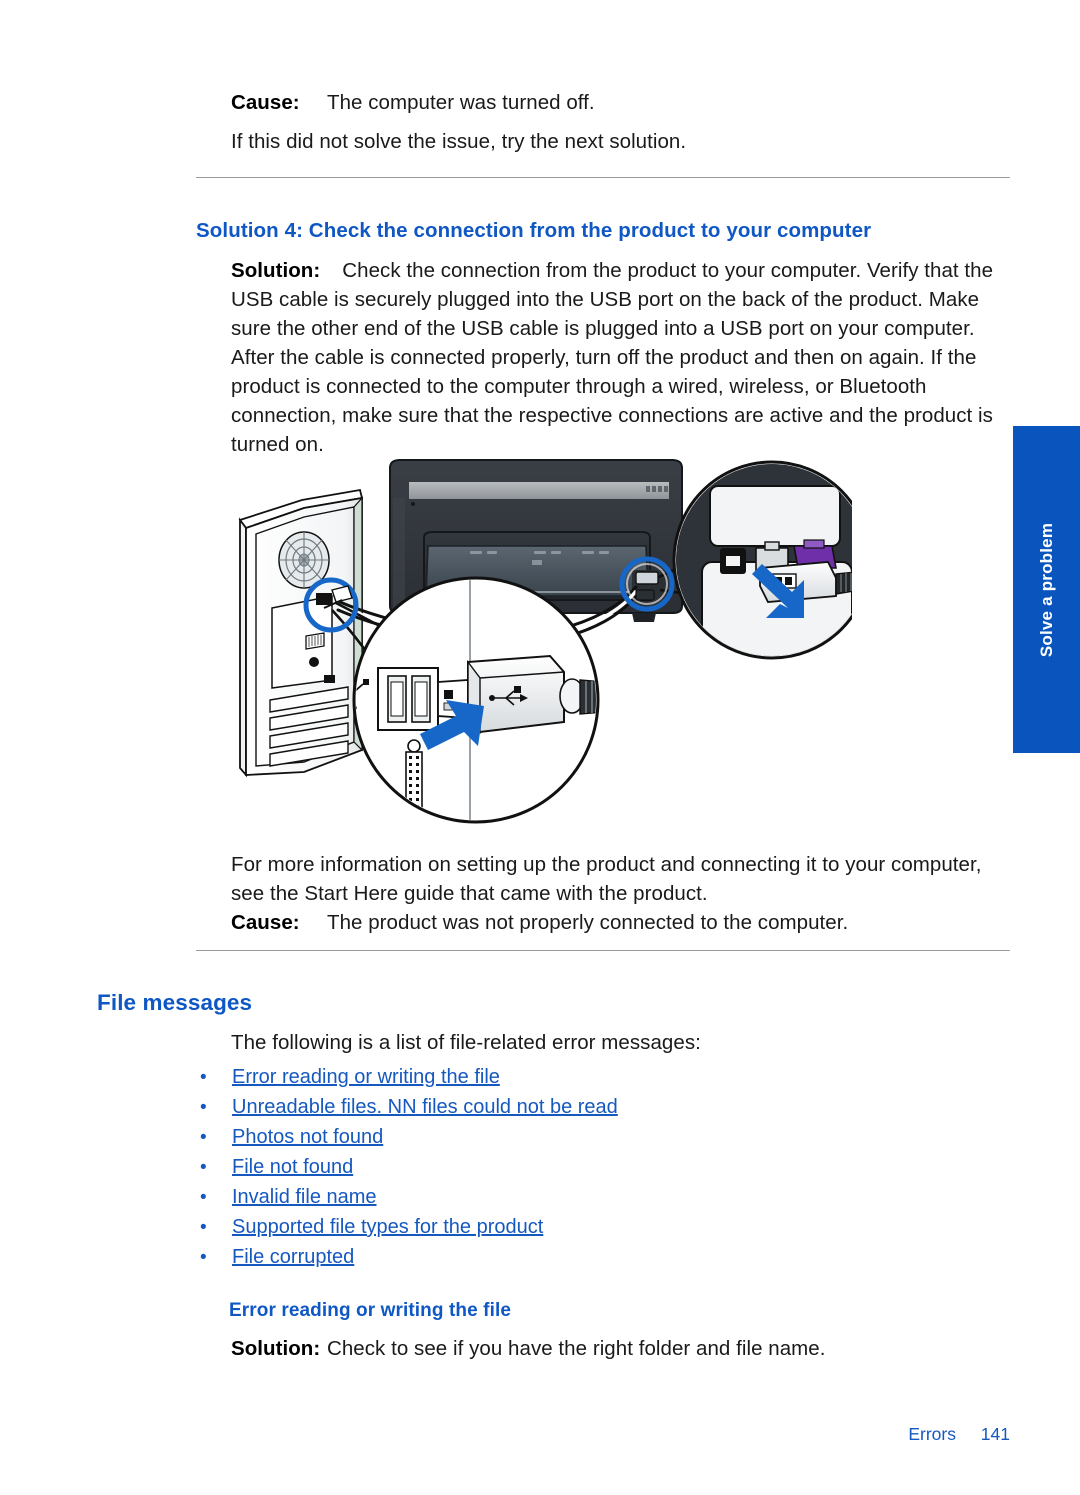 The image size is (1080, 1495). What do you see at coordinates (516, 1077) in the screenshot?
I see `list-item: • Error reading or writing the file` at bounding box center [516, 1077].